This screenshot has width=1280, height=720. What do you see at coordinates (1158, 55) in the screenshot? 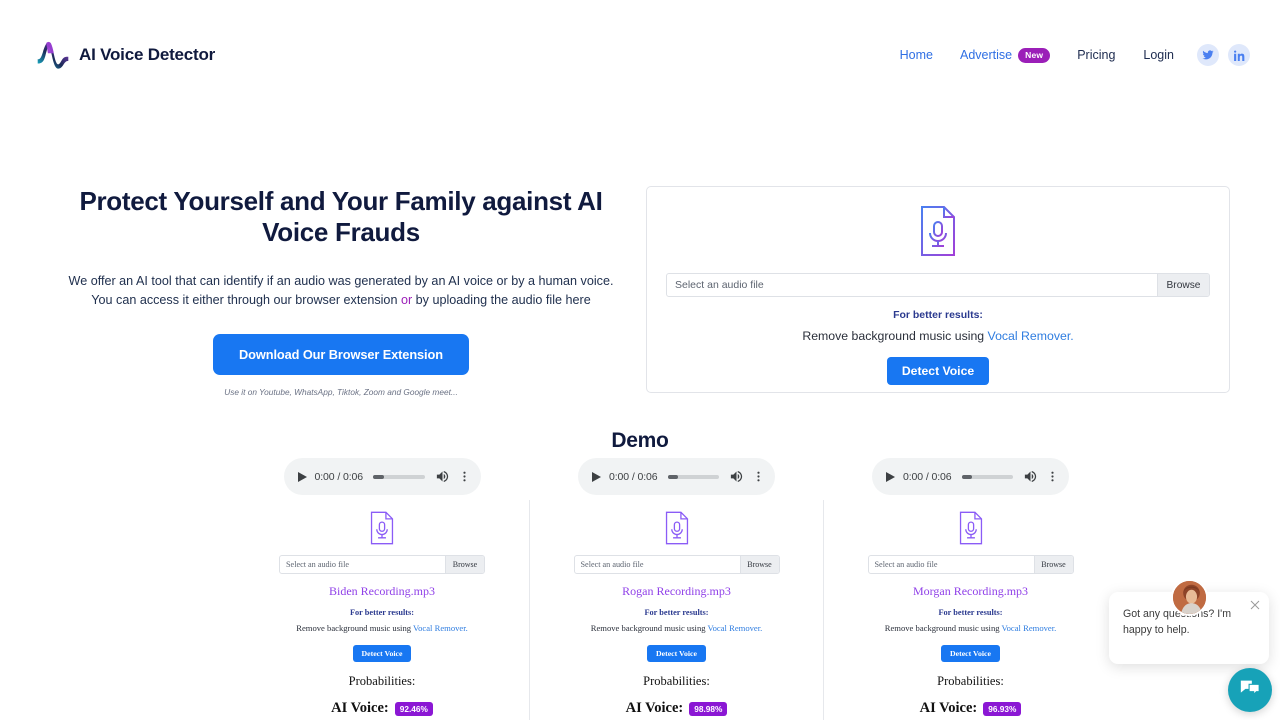
I see `nav-login: Login` at bounding box center [1158, 55].